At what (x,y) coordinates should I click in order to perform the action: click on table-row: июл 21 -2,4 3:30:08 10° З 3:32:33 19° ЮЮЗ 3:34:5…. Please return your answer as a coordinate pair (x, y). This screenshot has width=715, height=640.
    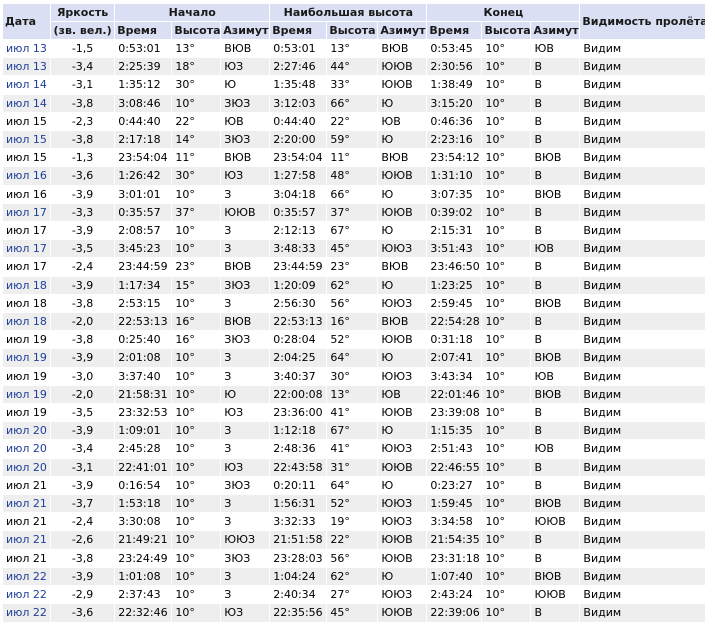
    Looking at the image, I should click on (354, 522).